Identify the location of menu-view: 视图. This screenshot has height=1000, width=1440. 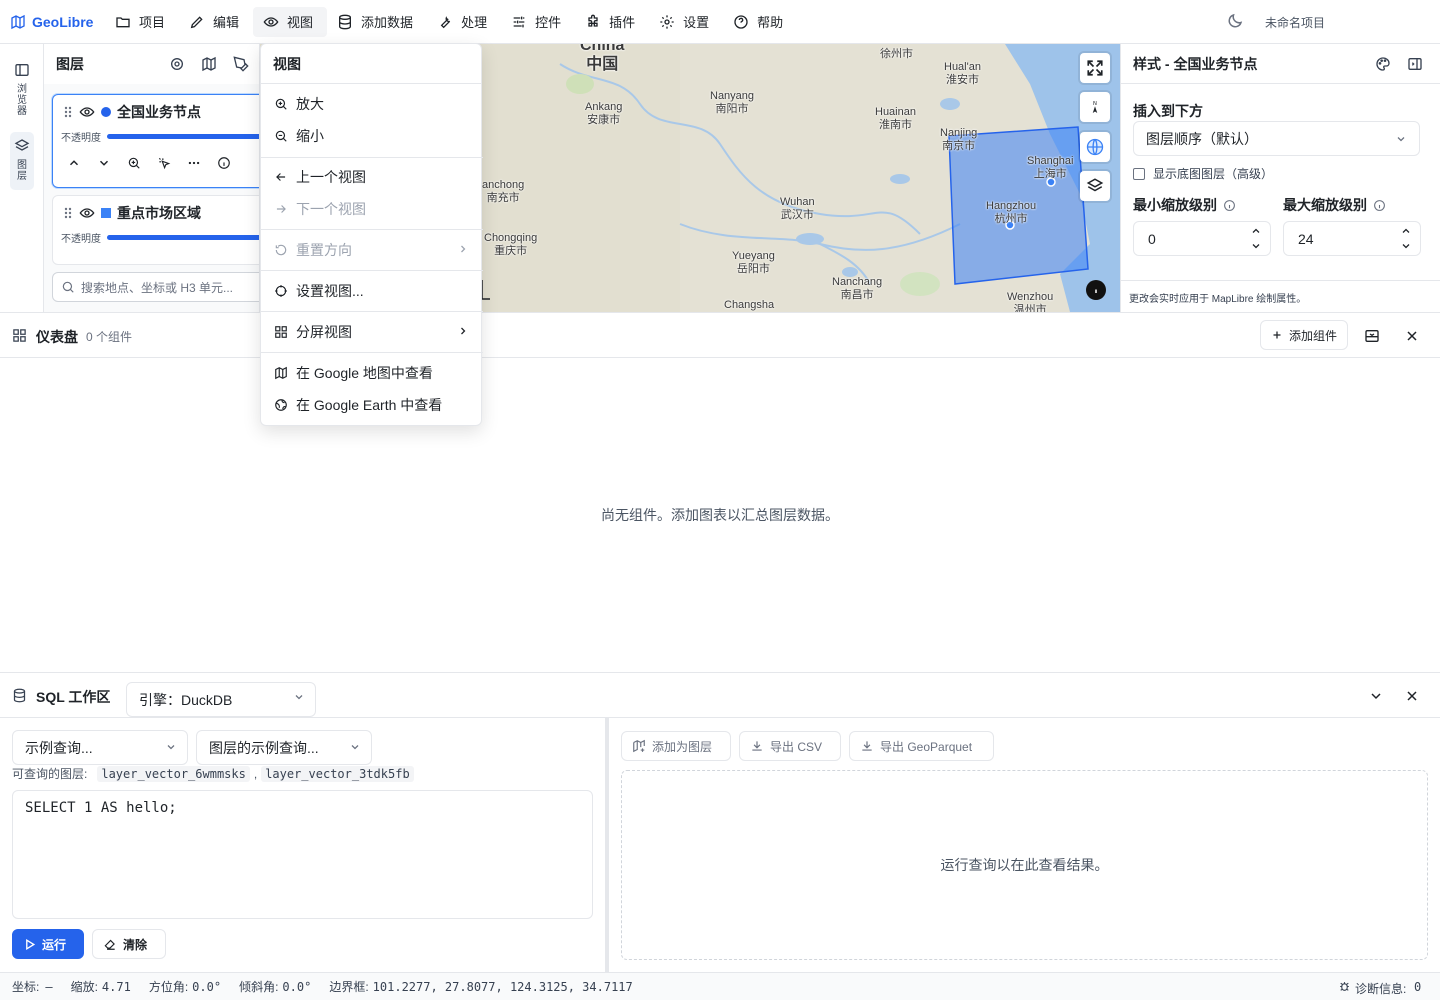
(290, 21).